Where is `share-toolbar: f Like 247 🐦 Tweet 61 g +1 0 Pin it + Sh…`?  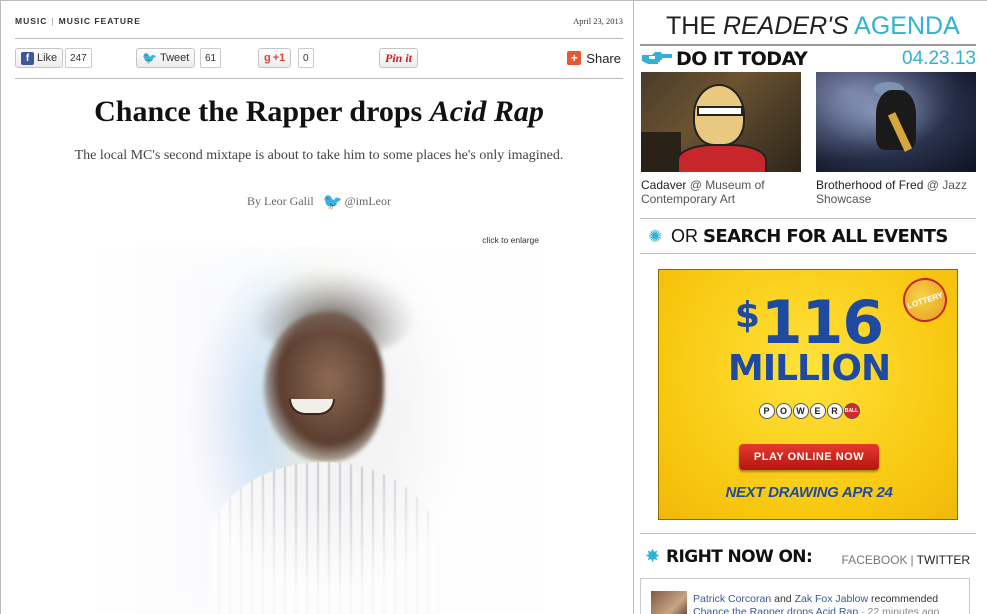
share-toolbar: f Like 247 🐦 Tweet 61 g +1 0 Pin it + Sh… is located at coordinates (319, 59).